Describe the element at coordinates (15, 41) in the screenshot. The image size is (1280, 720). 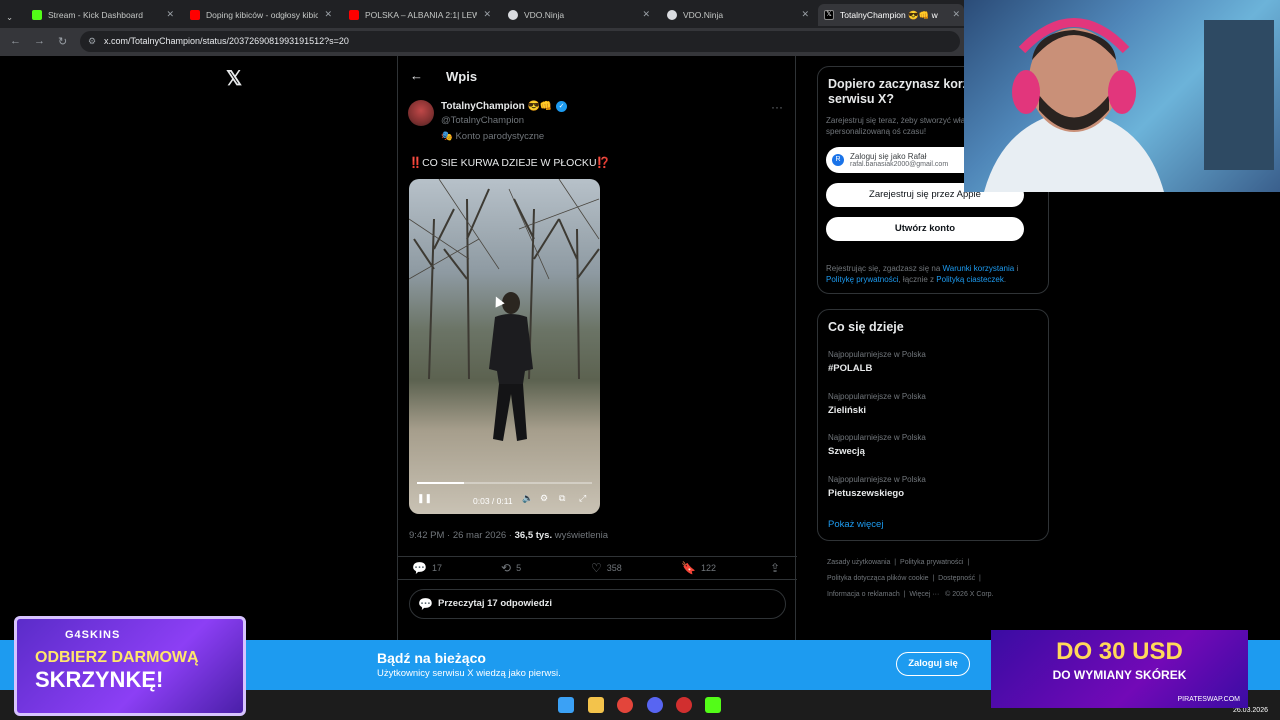
I see `back-icon: ←` at that location.